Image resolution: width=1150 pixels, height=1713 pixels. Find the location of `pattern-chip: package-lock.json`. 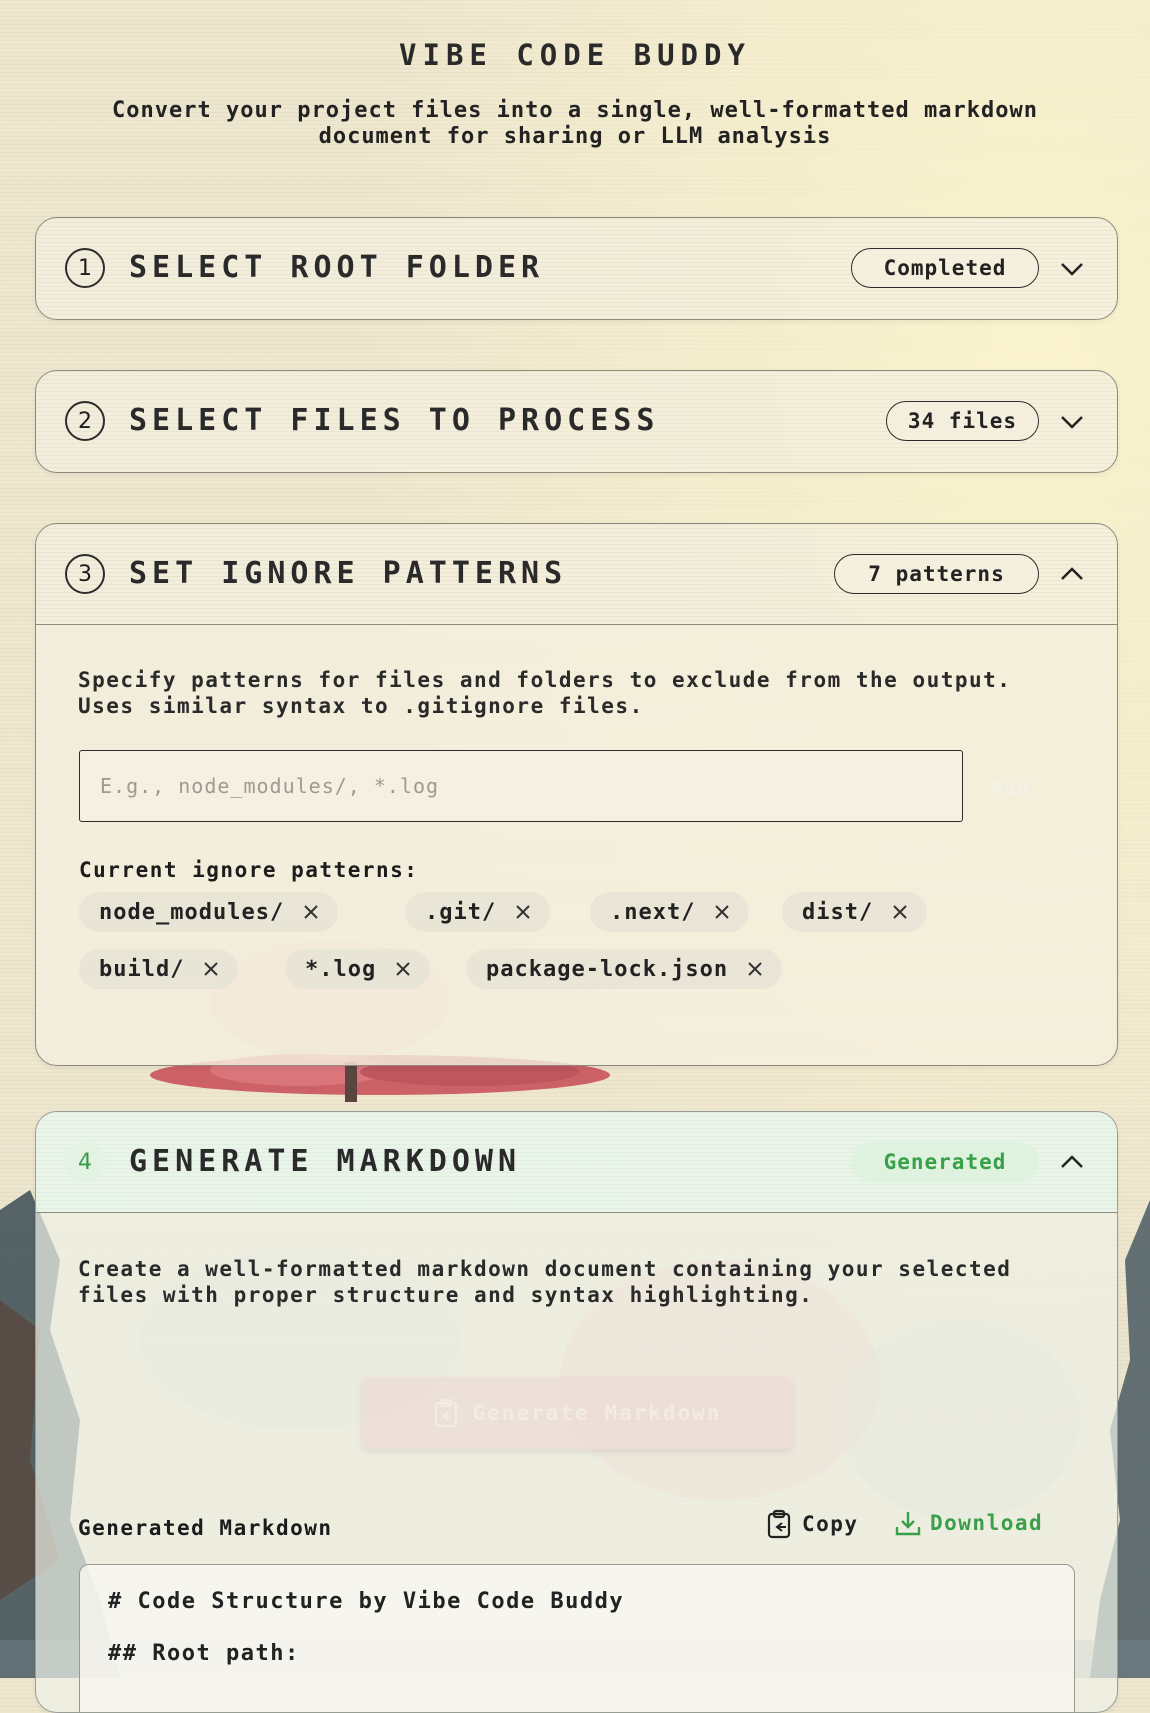

pattern-chip: package-lock.json is located at coordinates (624, 969).